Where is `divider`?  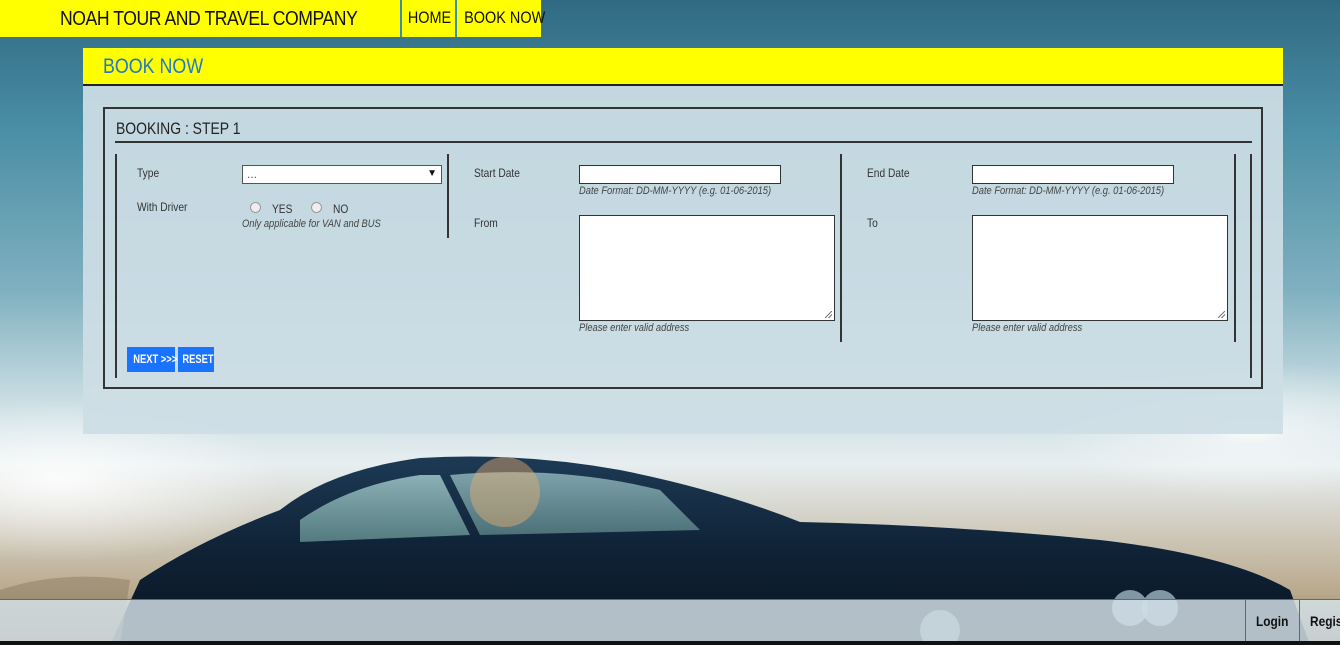 divider is located at coordinates (683, 142).